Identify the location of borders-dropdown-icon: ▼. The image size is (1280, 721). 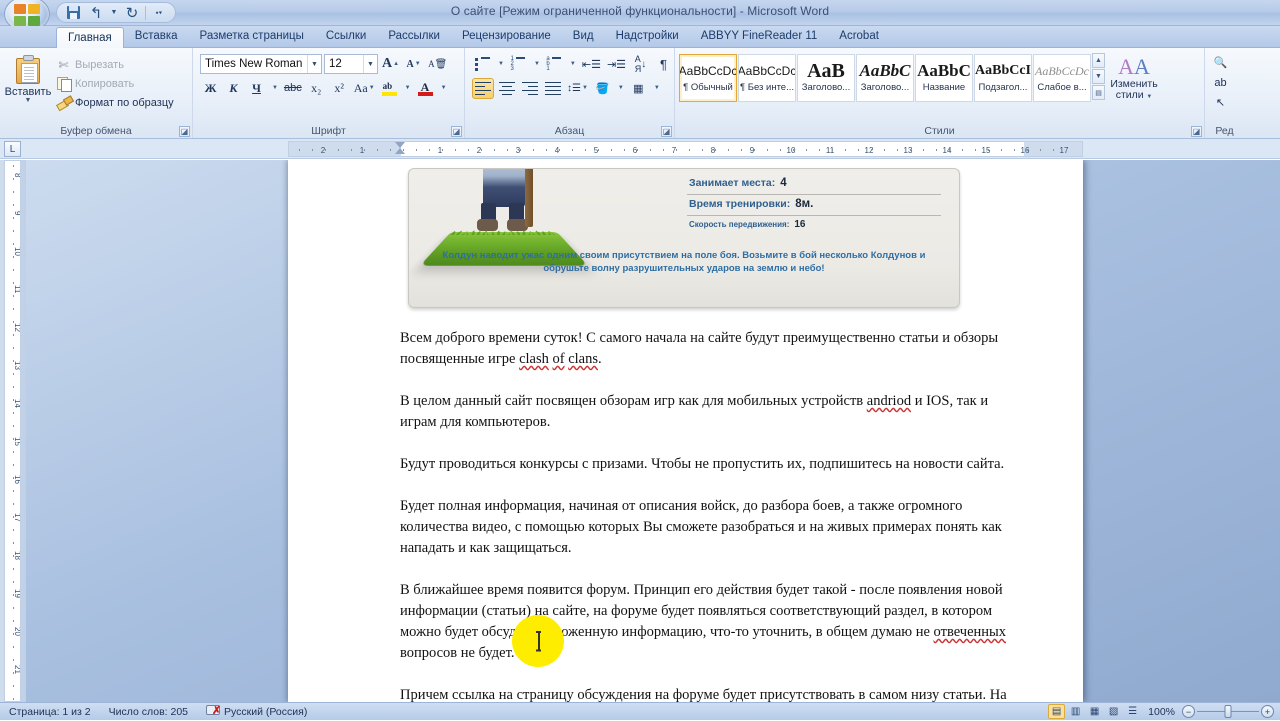
(656, 88).